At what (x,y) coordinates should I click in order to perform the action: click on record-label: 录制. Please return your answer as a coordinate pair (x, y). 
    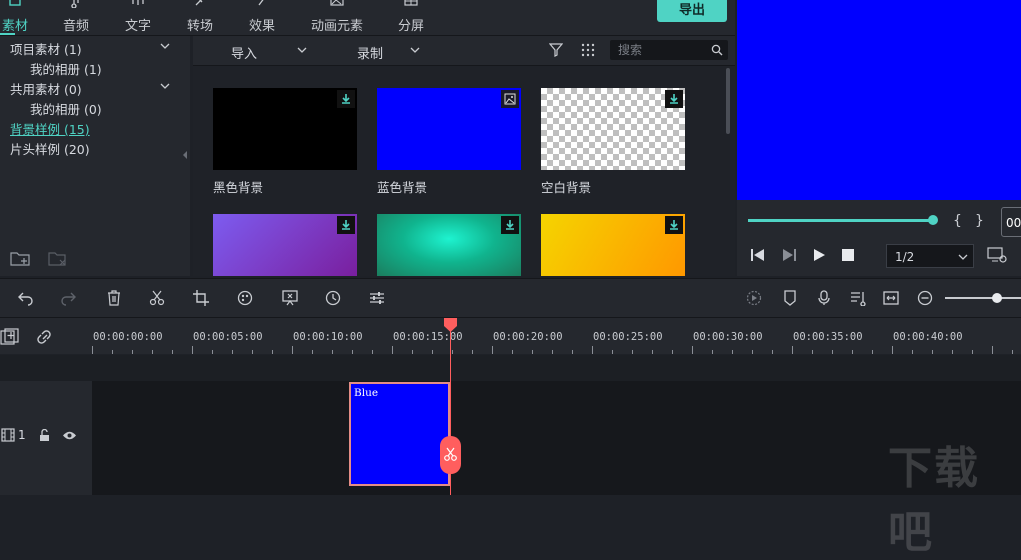
    Looking at the image, I should click on (370, 54).